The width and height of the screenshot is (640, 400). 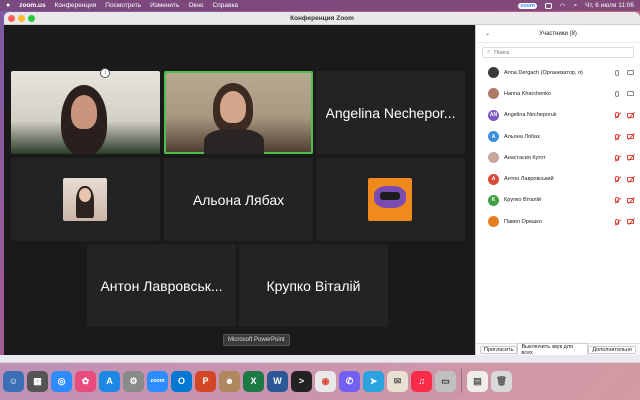 I want to click on video-tile-hanna, so click(x=238, y=112).